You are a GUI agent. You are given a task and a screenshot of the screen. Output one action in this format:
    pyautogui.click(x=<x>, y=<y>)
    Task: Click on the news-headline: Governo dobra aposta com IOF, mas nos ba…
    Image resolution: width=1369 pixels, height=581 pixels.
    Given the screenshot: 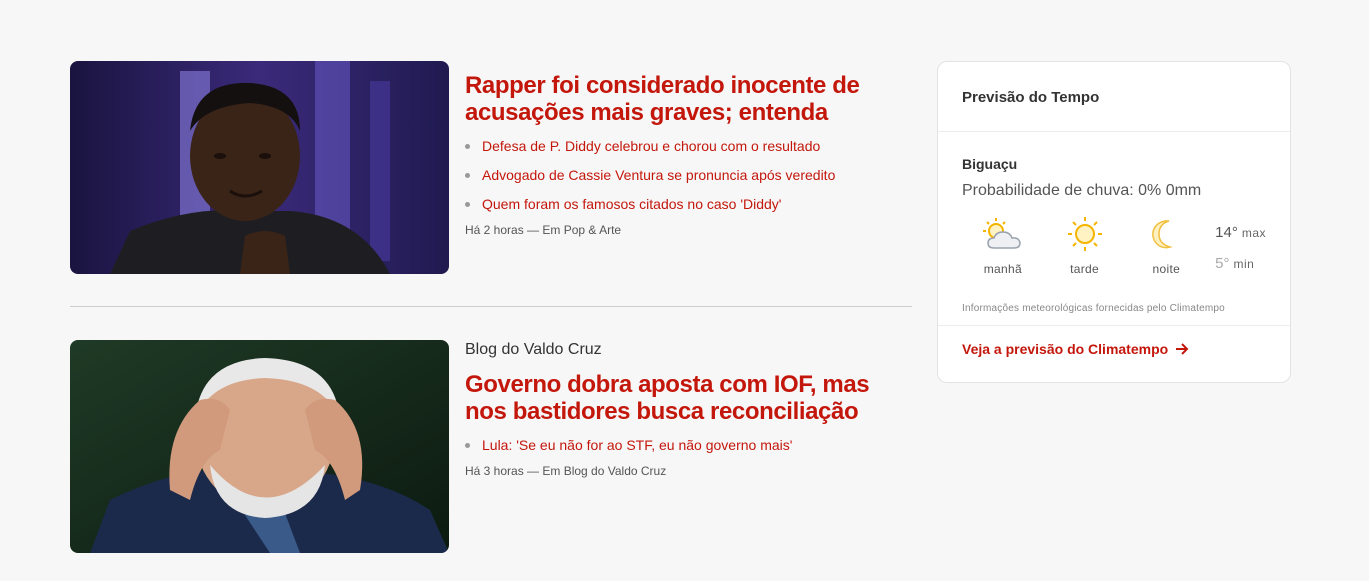 What is the action you would take?
    pyautogui.click(x=688, y=398)
    